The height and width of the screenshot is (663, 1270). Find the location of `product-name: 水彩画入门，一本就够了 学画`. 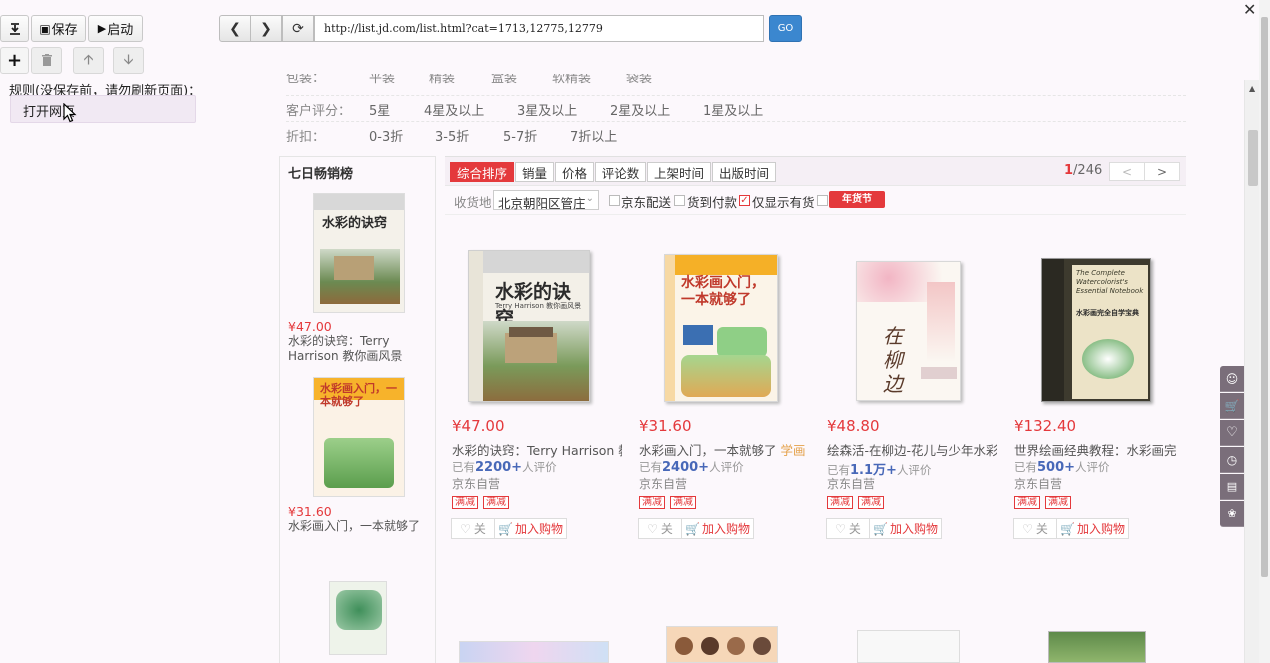

product-name: 水彩画入门，一本就够了 学画 is located at coordinates (724, 449).